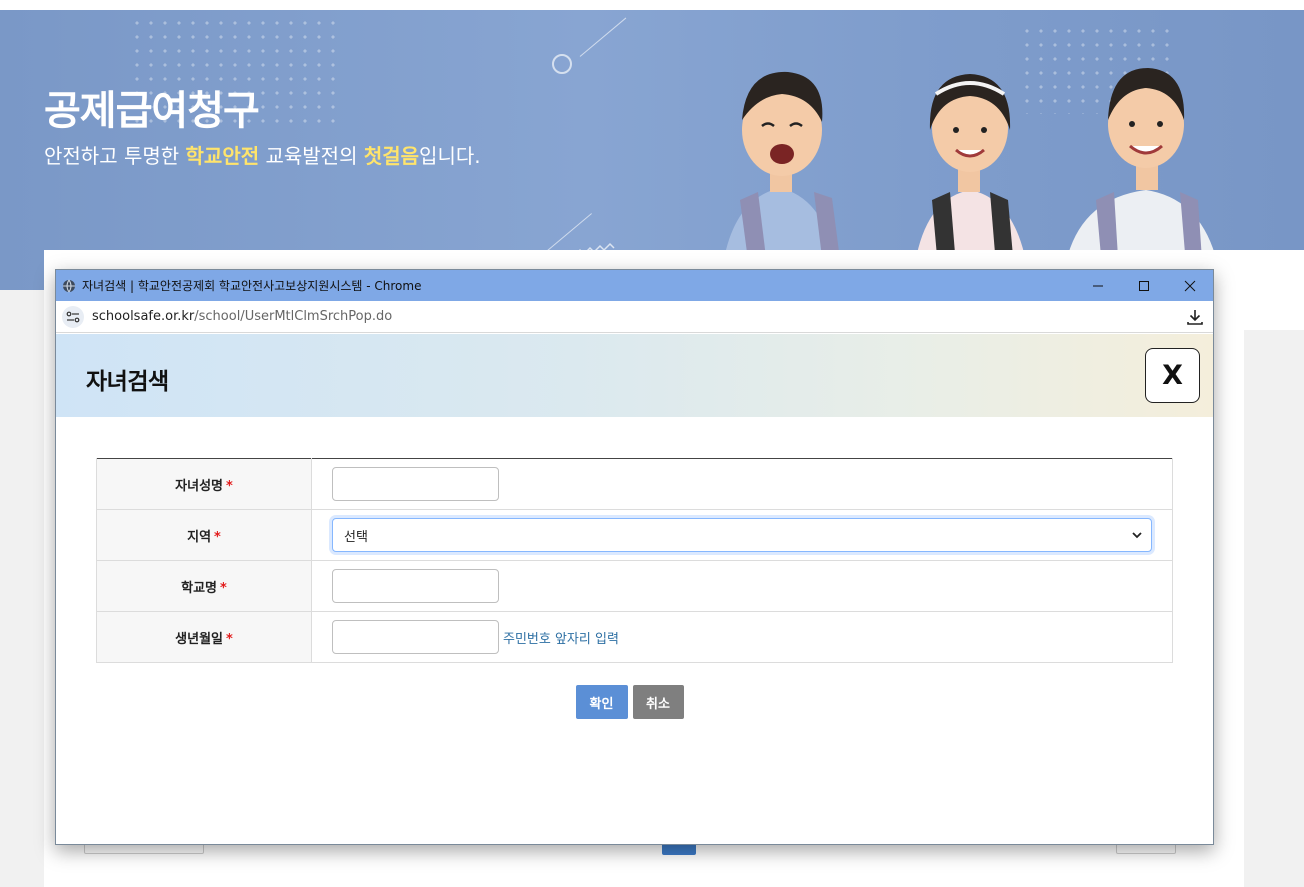 This screenshot has width=1304, height=887. What do you see at coordinates (561, 639) in the screenshot?
I see `birth-hint: 주민번호 앞자리 입력` at bounding box center [561, 639].